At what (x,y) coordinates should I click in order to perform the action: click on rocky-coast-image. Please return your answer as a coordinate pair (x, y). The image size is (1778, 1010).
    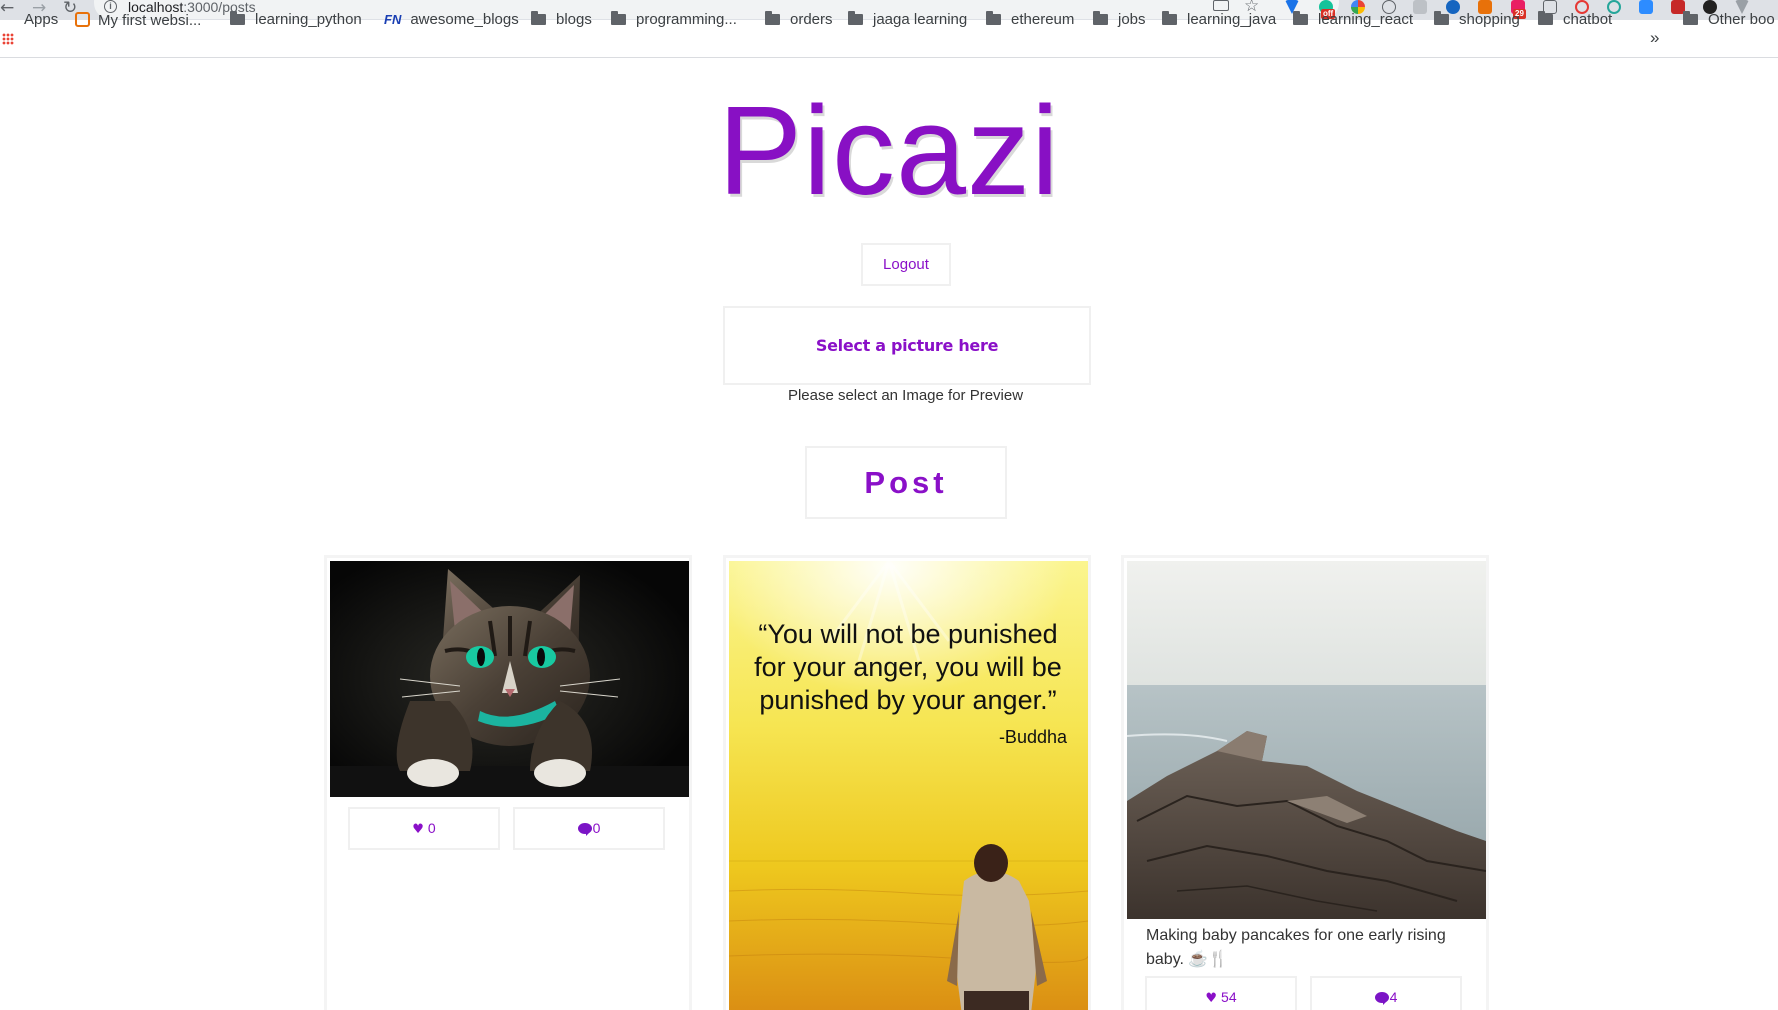
    Looking at the image, I should click on (1306, 740).